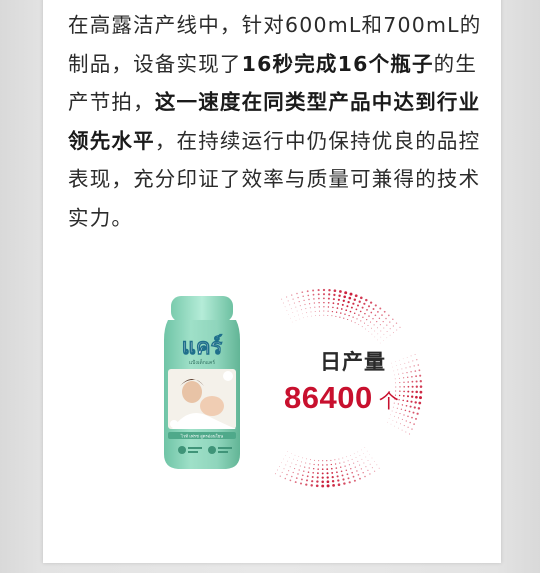 The image size is (540, 573). Describe the element at coordinates (202, 347) in the screenshot. I see `brand-logo: แคร์` at that location.